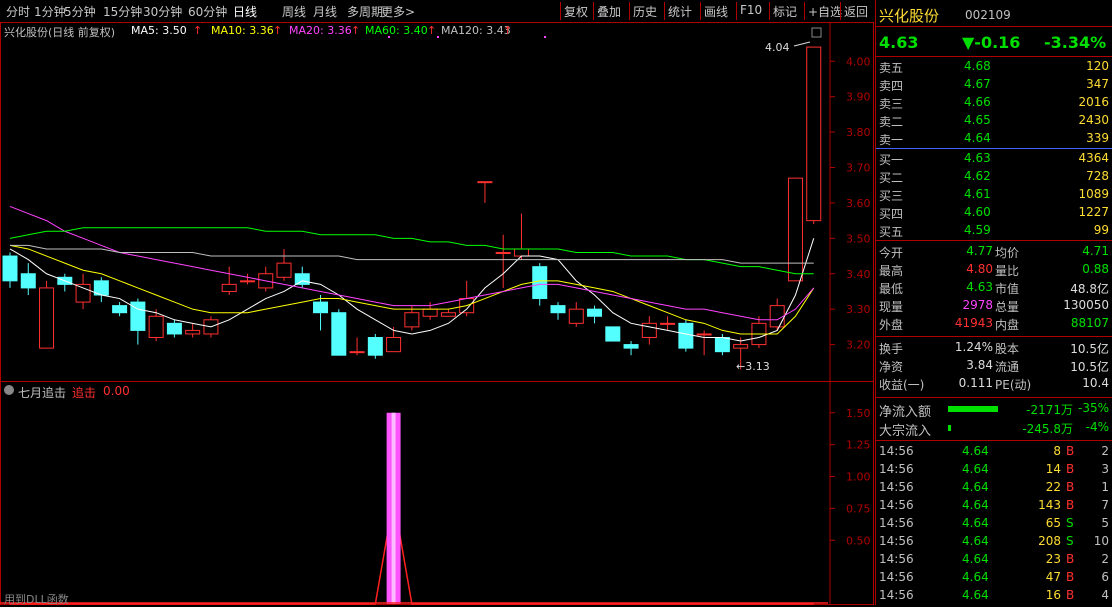  What do you see at coordinates (1089, 323) in the screenshot?
I see `stat-value: 88107` at bounding box center [1089, 323].